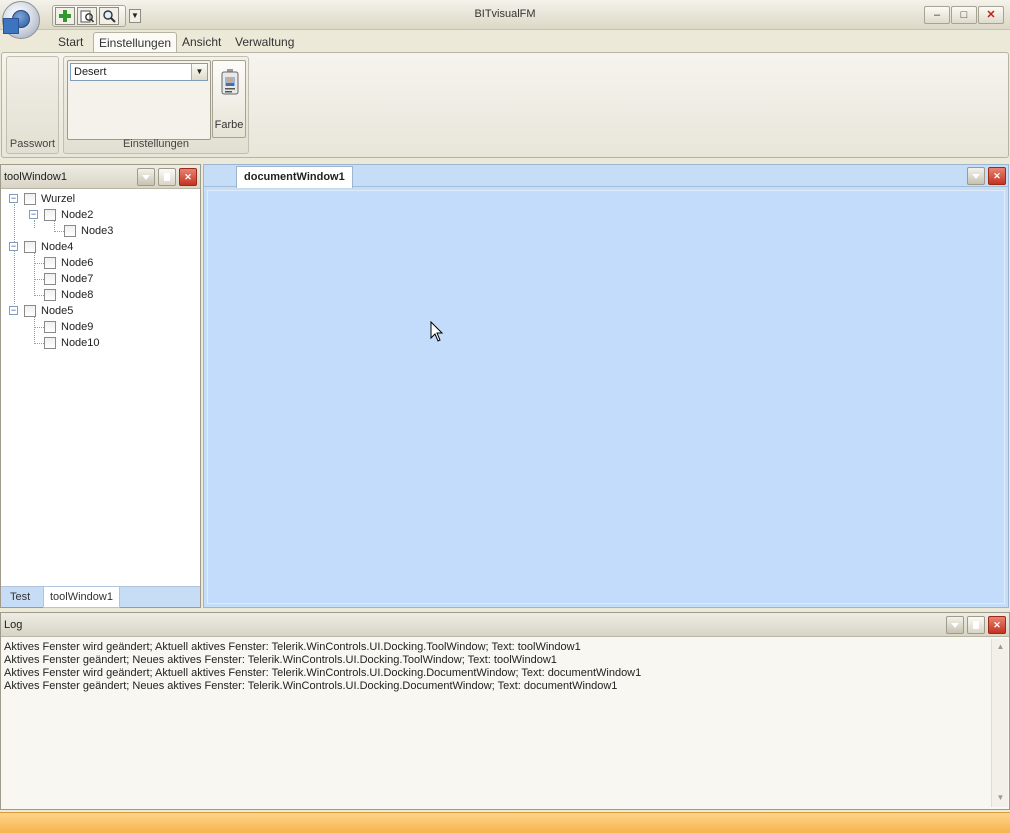  I want to click on tab-toolwindow1: toolWindow1, so click(81, 597).